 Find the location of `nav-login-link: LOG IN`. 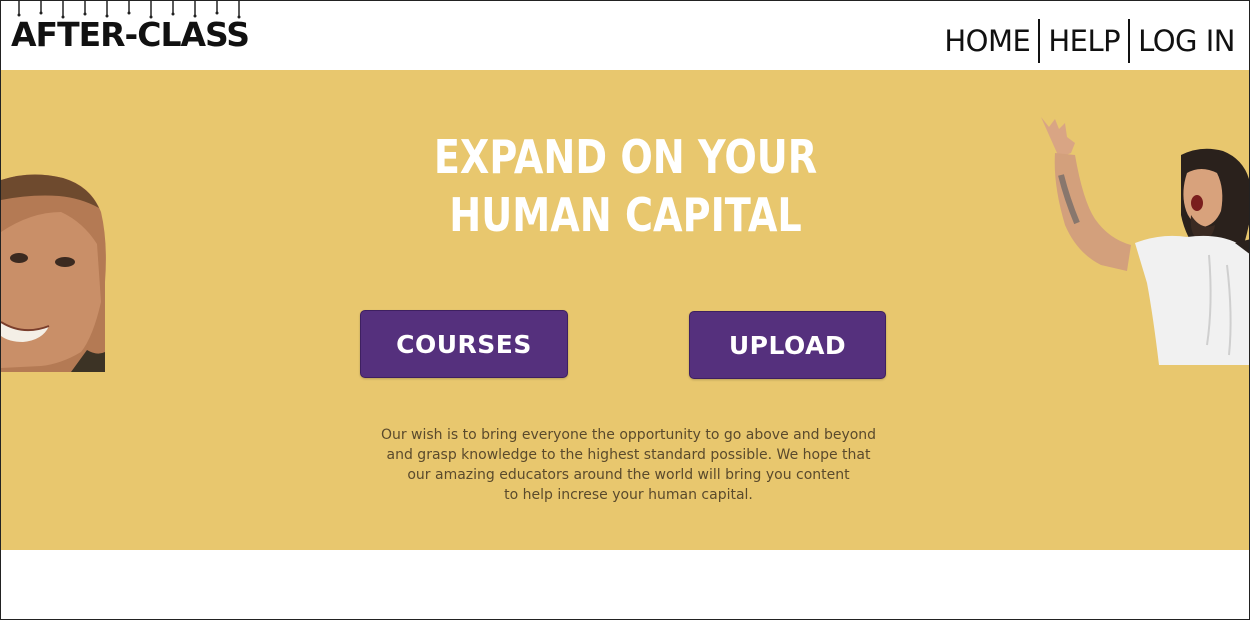

nav-login-link: LOG IN is located at coordinates (1186, 41).